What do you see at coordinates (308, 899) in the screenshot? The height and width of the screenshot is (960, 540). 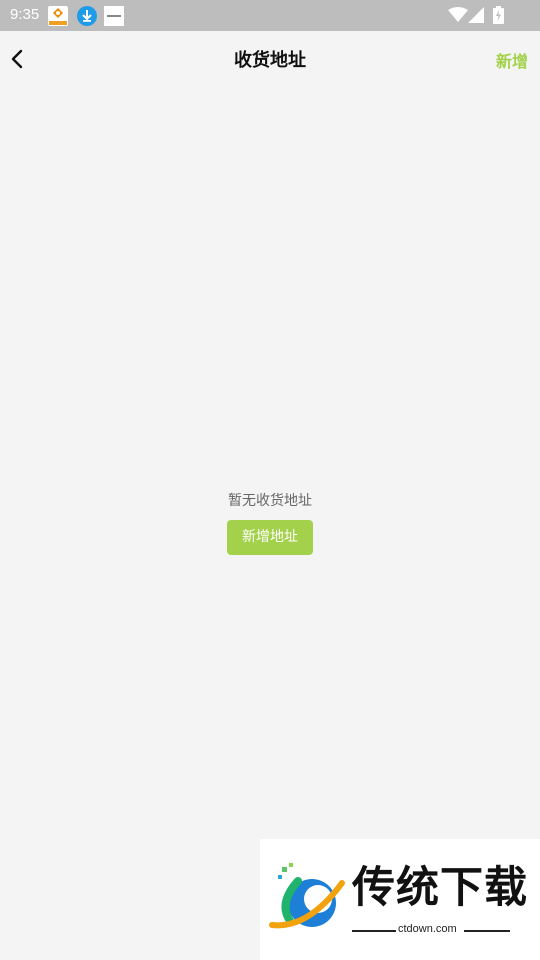 I see `watermark-logo-icon` at bounding box center [308, 899].